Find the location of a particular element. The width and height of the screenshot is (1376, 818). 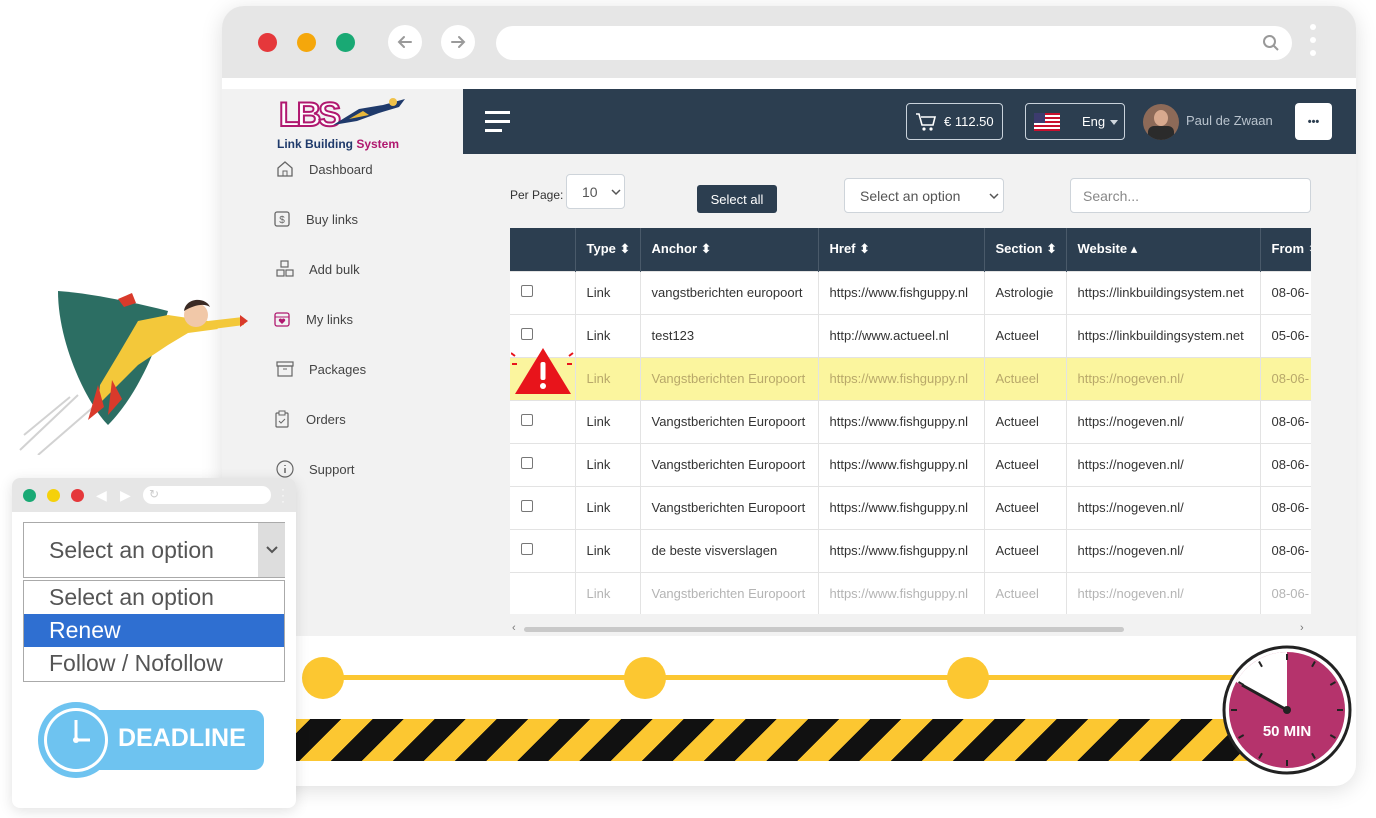

logo-wordmark: Link Building System is located at coordinates (338, 144).